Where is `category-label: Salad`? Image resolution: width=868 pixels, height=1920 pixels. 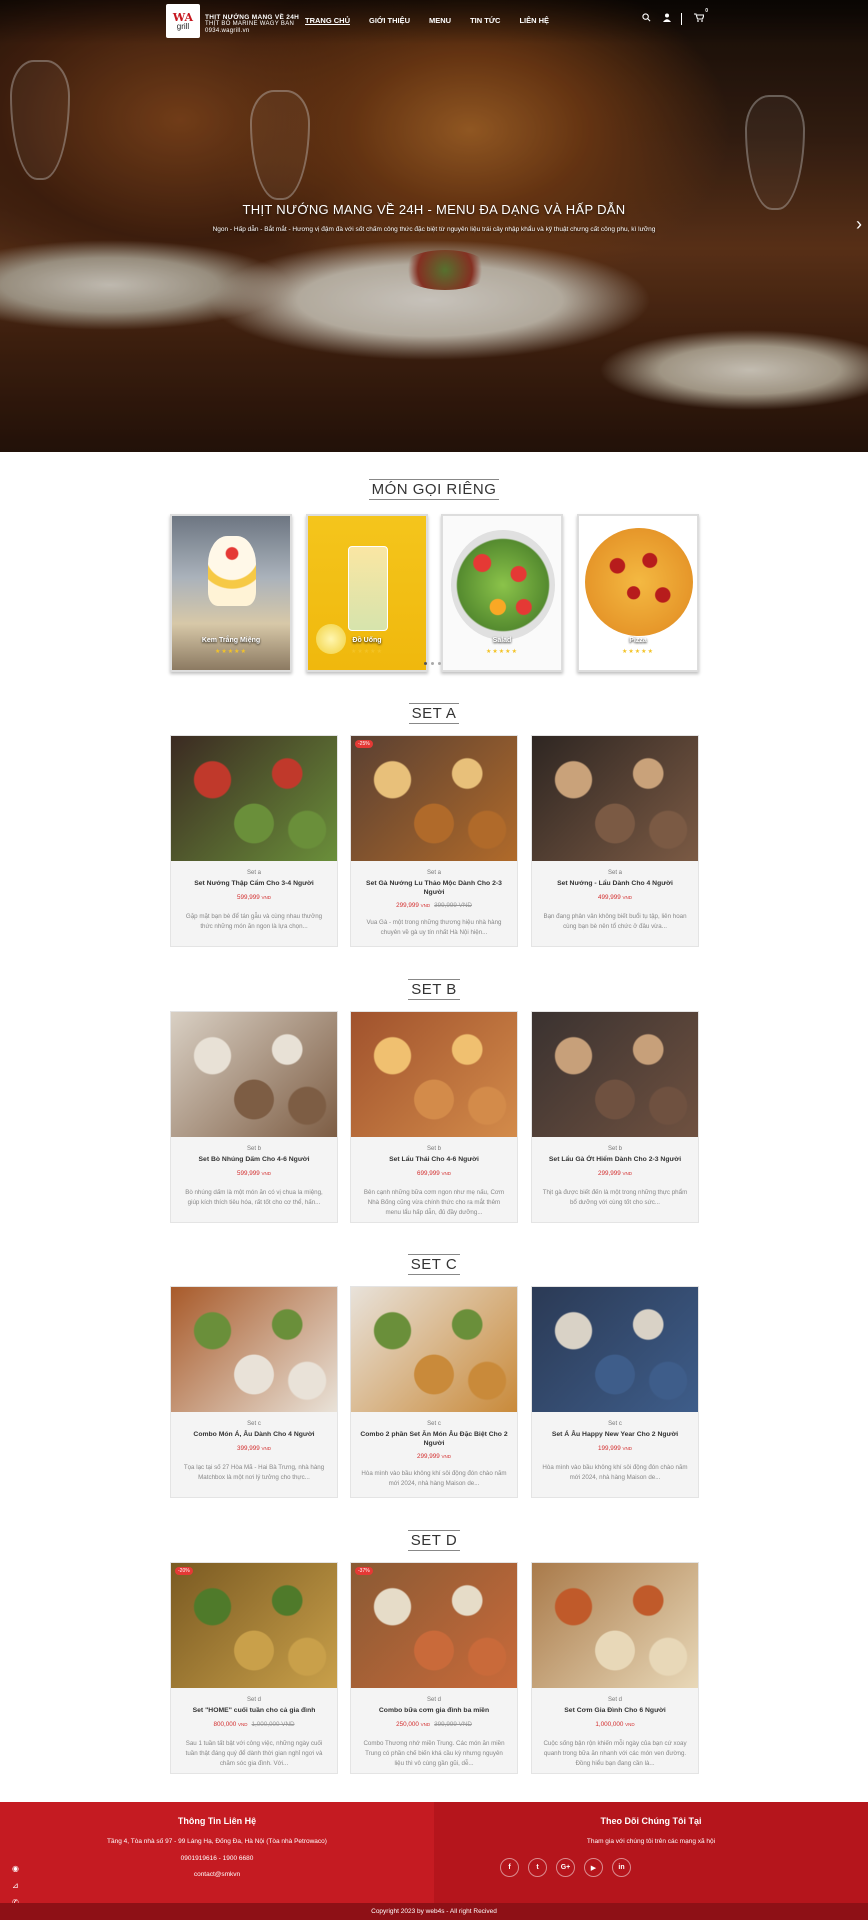
category-label: Salad is located at coordinates (502, 640).